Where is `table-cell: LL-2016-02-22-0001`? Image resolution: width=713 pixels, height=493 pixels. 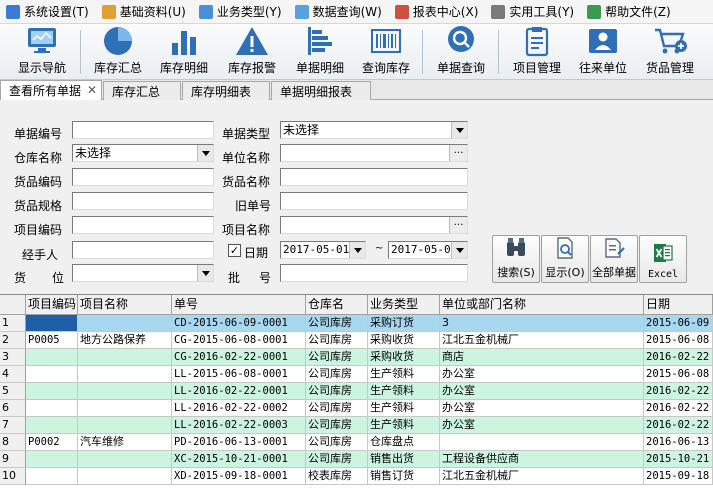 table-cell: LL-2016-02-22-0001 is located at coordinates (239, 391).